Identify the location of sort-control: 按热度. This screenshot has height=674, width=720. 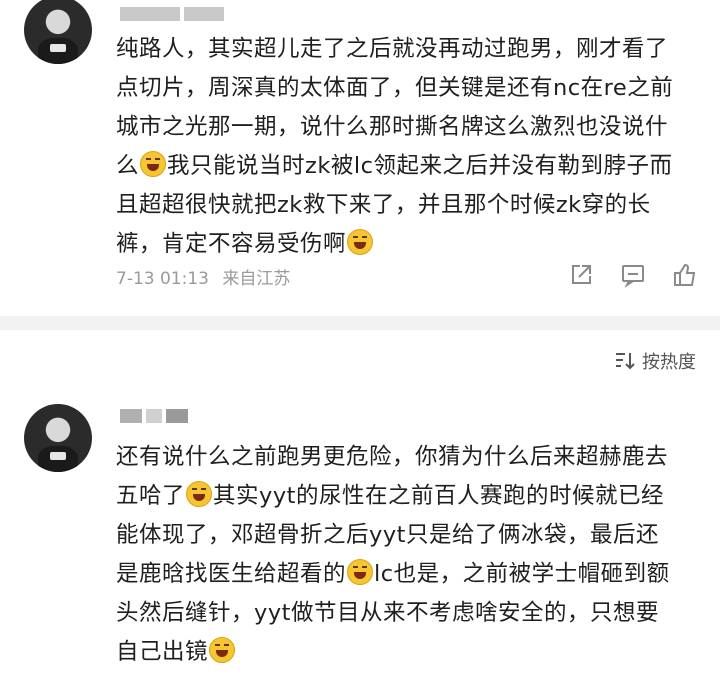
(655, 361).